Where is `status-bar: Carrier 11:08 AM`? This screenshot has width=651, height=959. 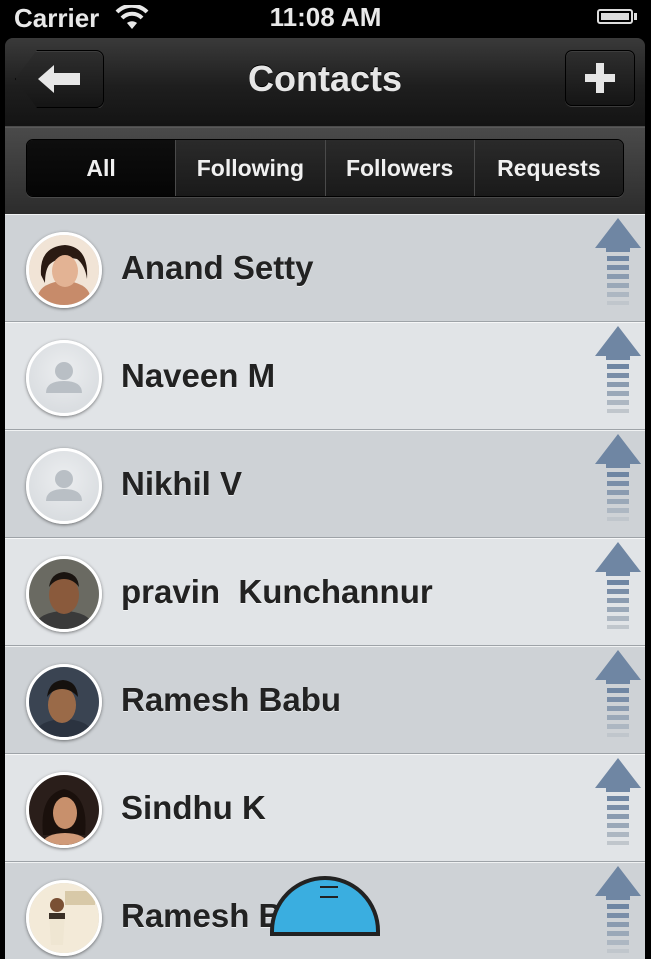 status-bar: Carrier 11:08 AM is located at coordinates (325, 19).